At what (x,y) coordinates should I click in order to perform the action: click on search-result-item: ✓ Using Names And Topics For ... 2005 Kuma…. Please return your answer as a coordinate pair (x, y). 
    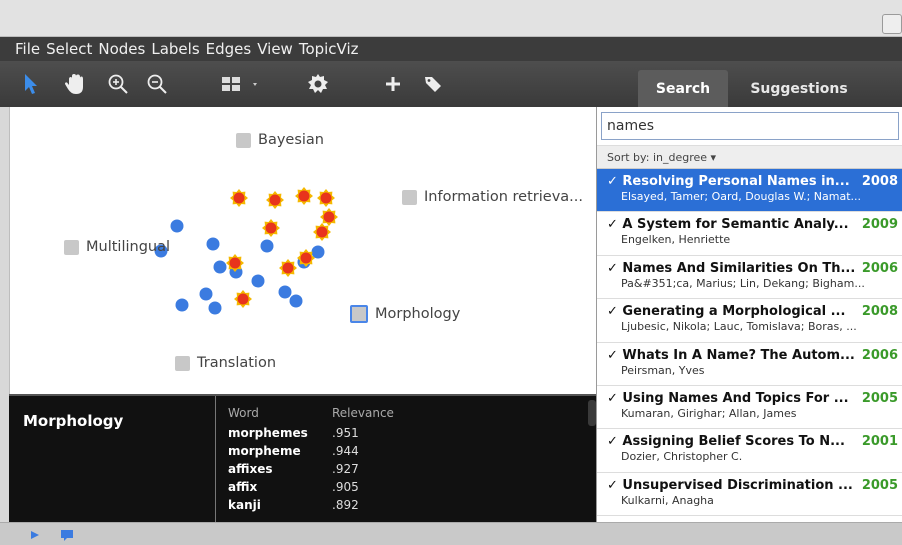
    Looking at the image, I should click on (749, 407).